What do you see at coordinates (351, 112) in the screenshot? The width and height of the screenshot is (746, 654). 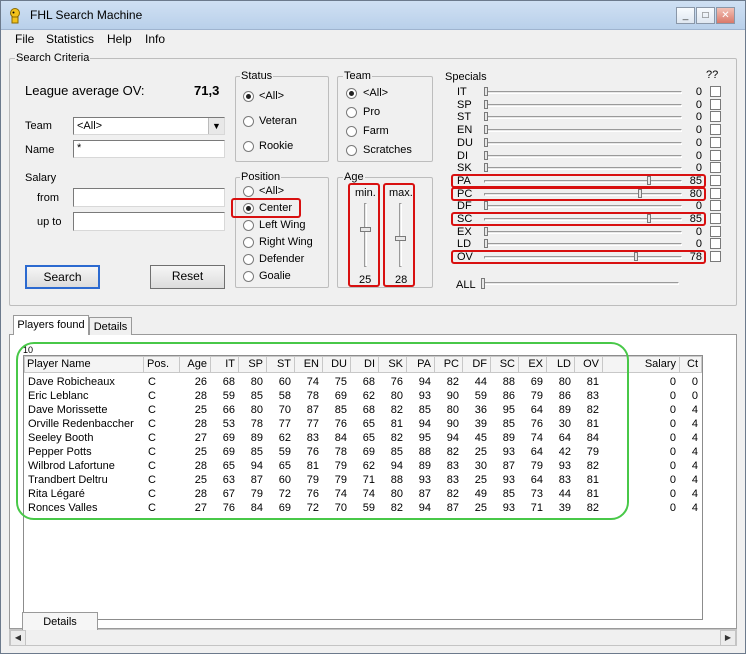 I see `team-radio-pro` at bounding box center [351, 112].